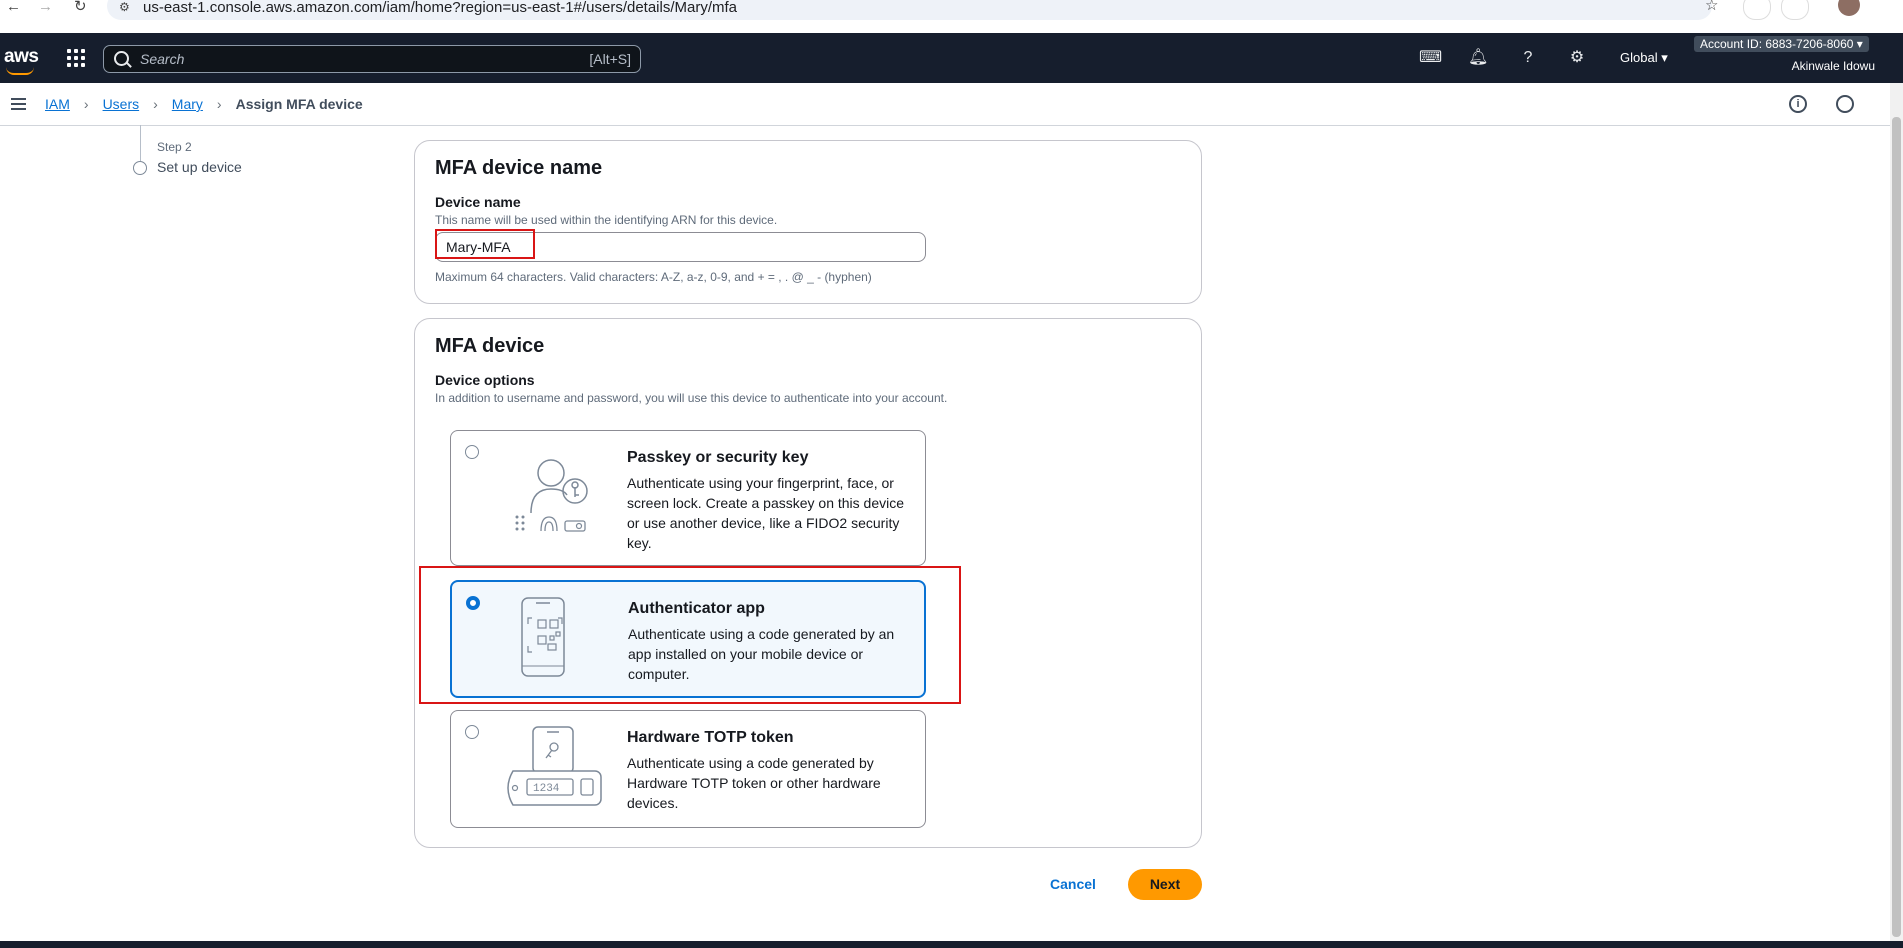 This screenshot has height=948, width=1903. Describe the element at coordinates (554, 766) in the screenshot. I see `hardware-token-illustration-icon: 1234` at that location.